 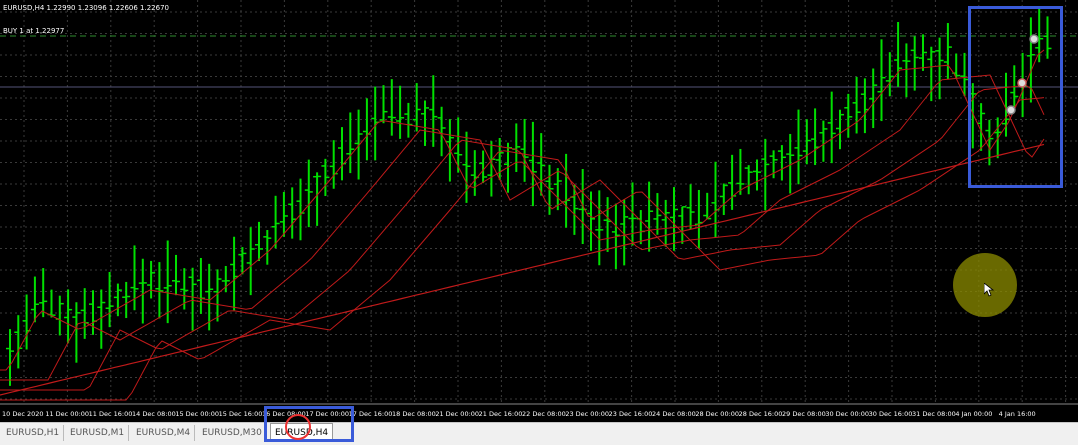 I want to click on time-axis-label: 28 Dec 00:00, so click(x=717, y=414).